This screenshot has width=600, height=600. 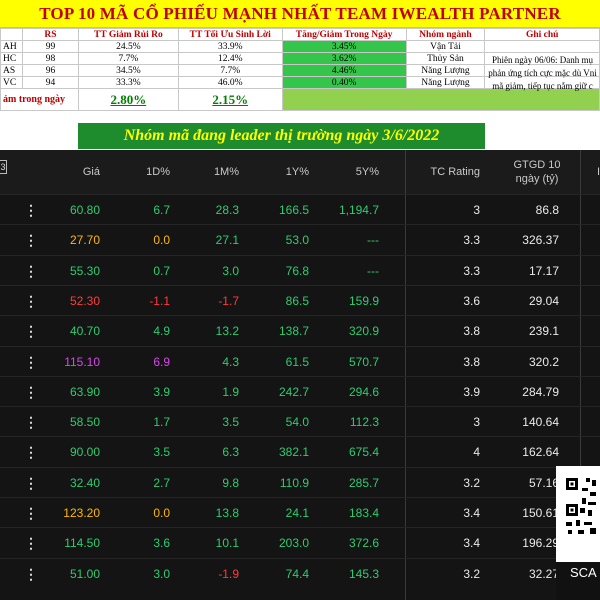 What do you see at coordinates (84, 270) in the screenshot?
I see `cell-price: 55.30` at bounding box center [84, 270].